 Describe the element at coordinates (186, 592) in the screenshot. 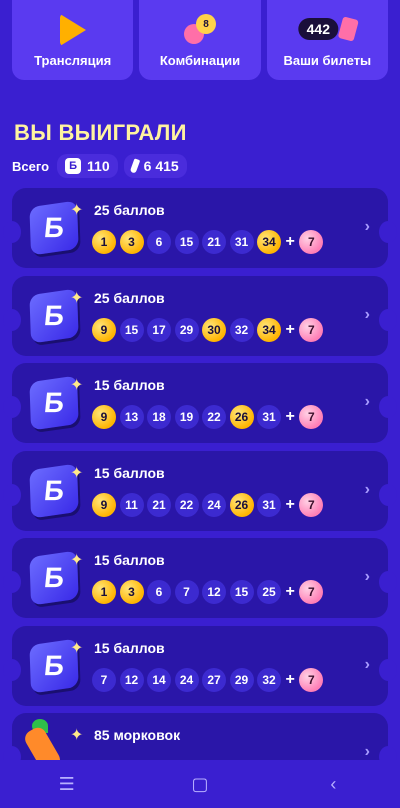

I see `ball: 7` at that location.